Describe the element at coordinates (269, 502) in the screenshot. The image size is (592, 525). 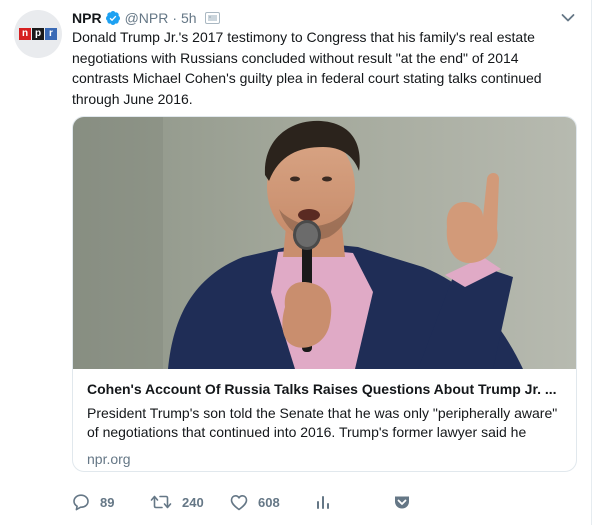
I see `like-count: 608` at that location.